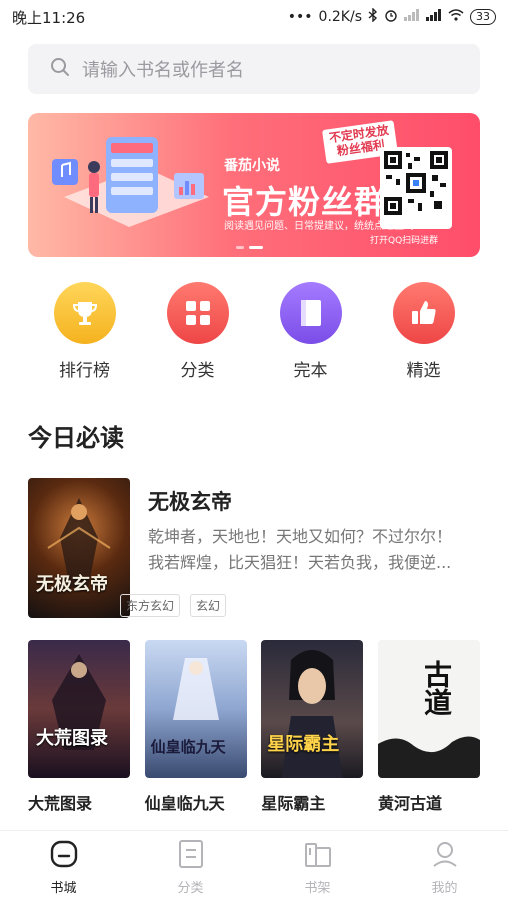 This screenshot has width=508, height=903. I want to click on banner-illustration, so click(130, 182).